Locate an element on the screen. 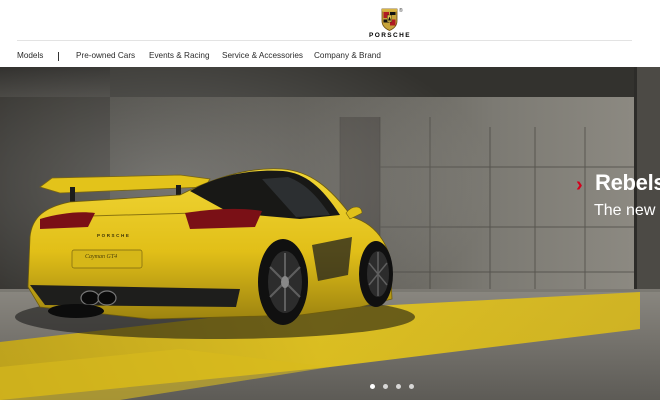  nav-item-models: Models is located at coordinates (30, 55).